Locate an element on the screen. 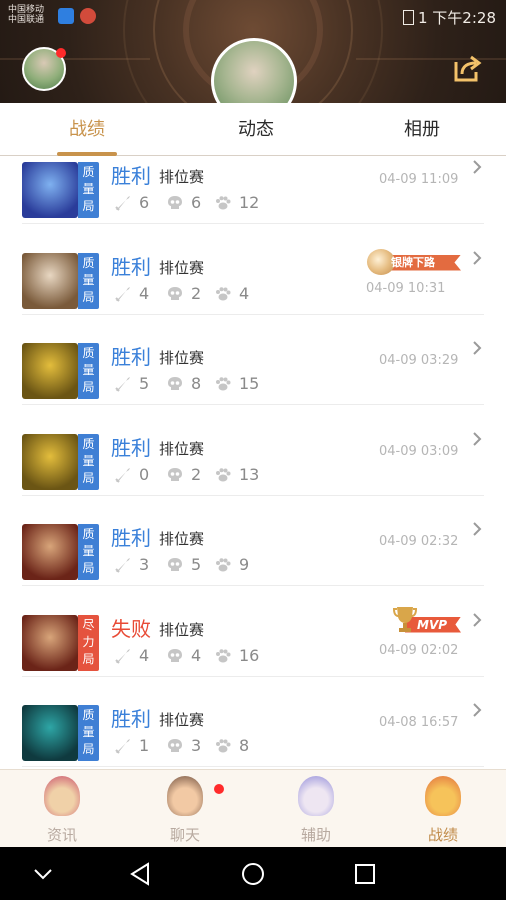 The width and height of the screenshot is (506, 900). system-nav-bar is located at coordinates (253, 873).